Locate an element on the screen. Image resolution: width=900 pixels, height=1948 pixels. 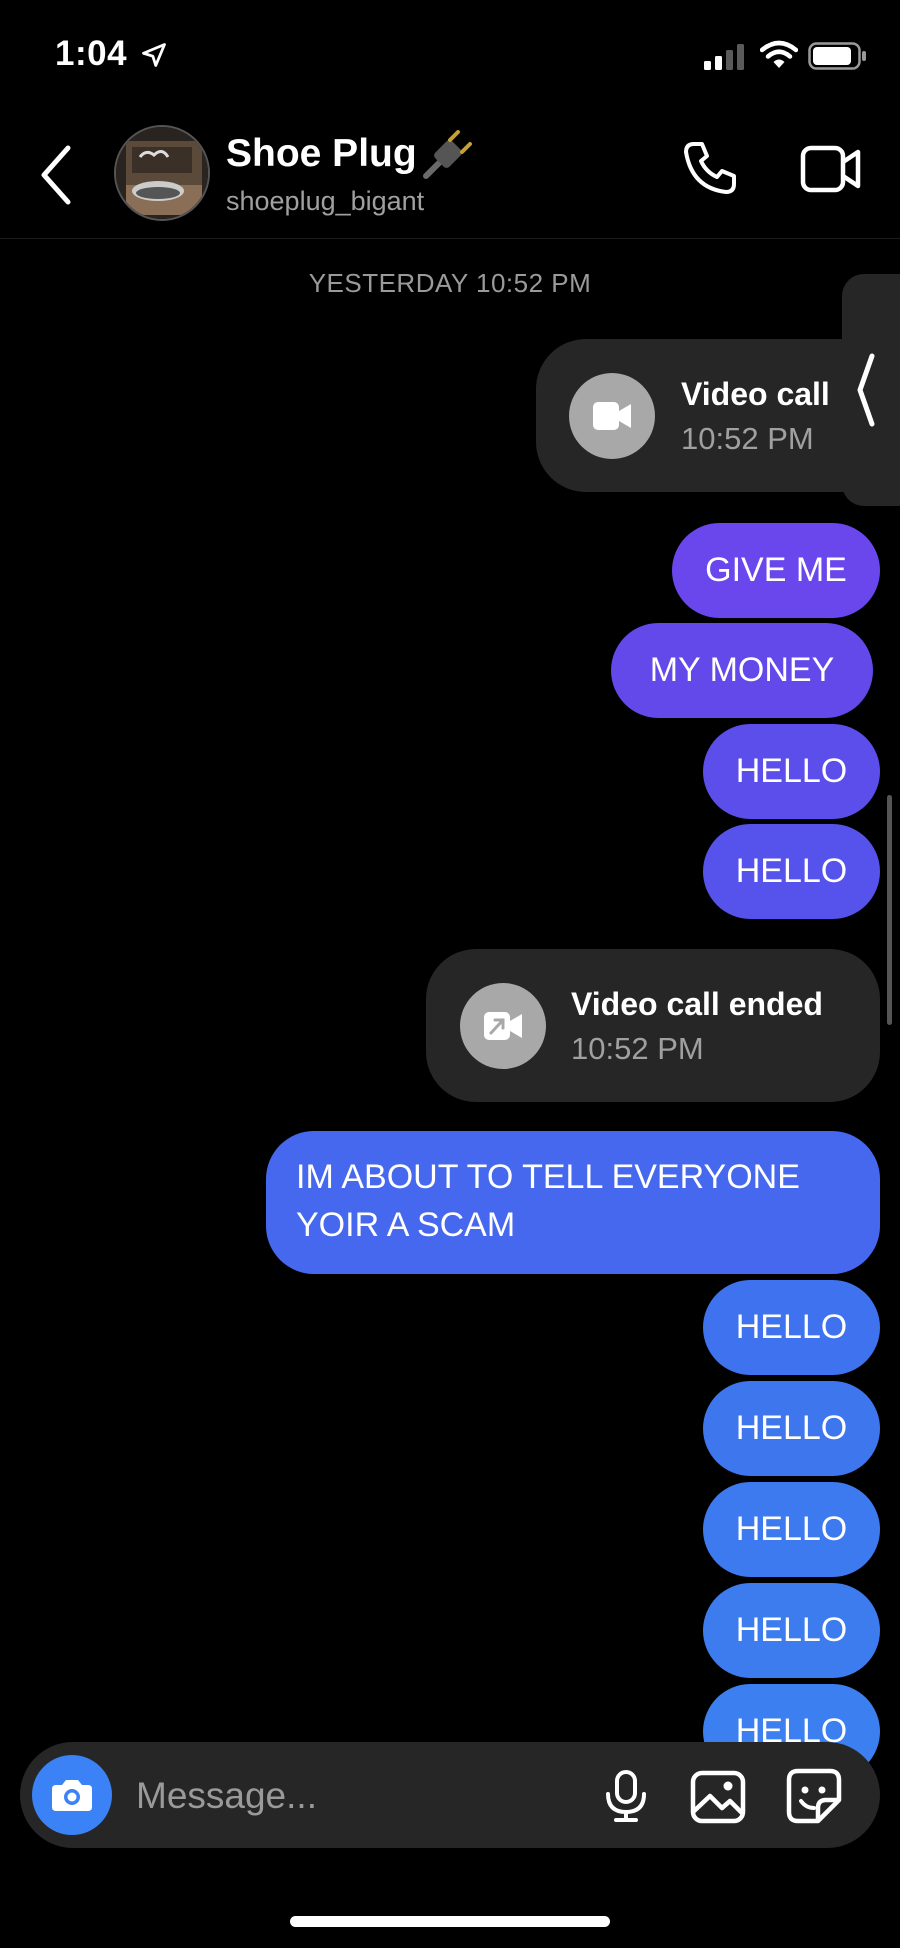
microphone-icon is located at coordinates (626, 1796).